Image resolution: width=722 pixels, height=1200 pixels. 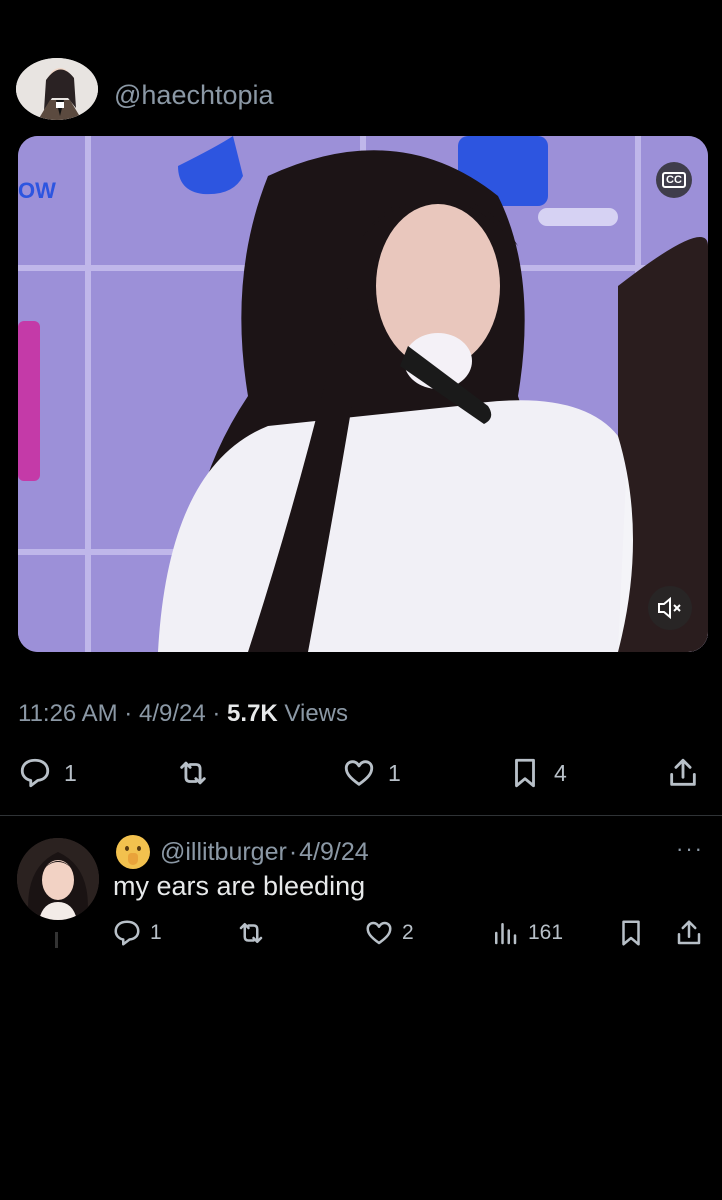 What do you see at coordinates (674, 180) in the screenshot?
I see `closed-captions-button: CC` at bounding box center [674, 180].